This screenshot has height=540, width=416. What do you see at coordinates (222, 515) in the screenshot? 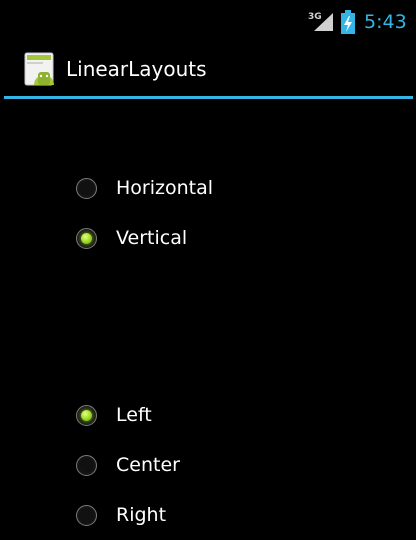
I see `radio-option-right: Right` at bounding box center [222, 515].